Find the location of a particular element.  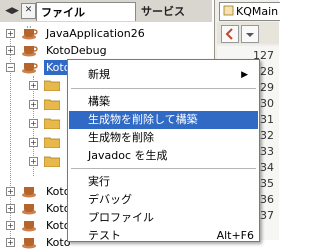

menu-item-run: 実行 is located at coordinates (163, 182).